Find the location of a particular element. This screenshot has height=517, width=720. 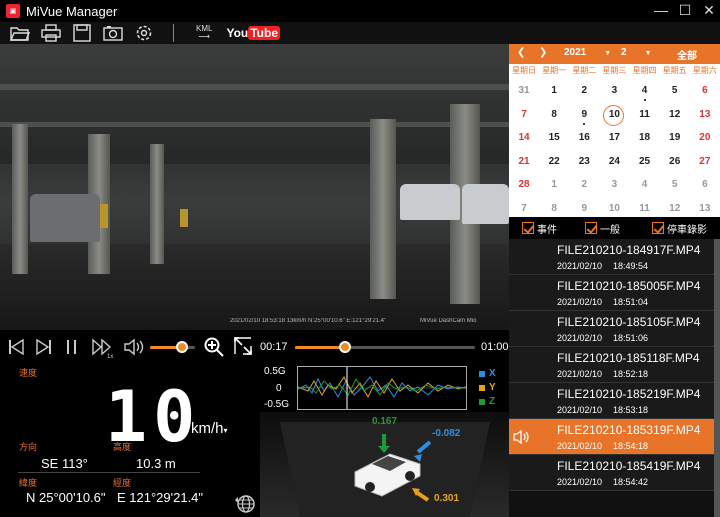

filter-parking: 停車錄影 is located at coordinates (679, 228).